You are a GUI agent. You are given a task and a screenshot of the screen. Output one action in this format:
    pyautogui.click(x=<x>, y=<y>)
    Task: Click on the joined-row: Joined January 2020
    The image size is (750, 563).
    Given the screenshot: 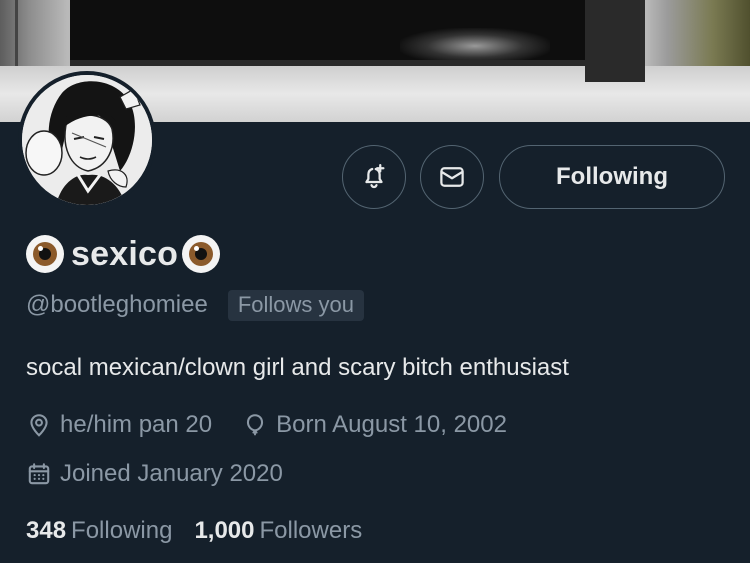 What is the action you would take?
    pyautogui.click(x=169, y=474)
    